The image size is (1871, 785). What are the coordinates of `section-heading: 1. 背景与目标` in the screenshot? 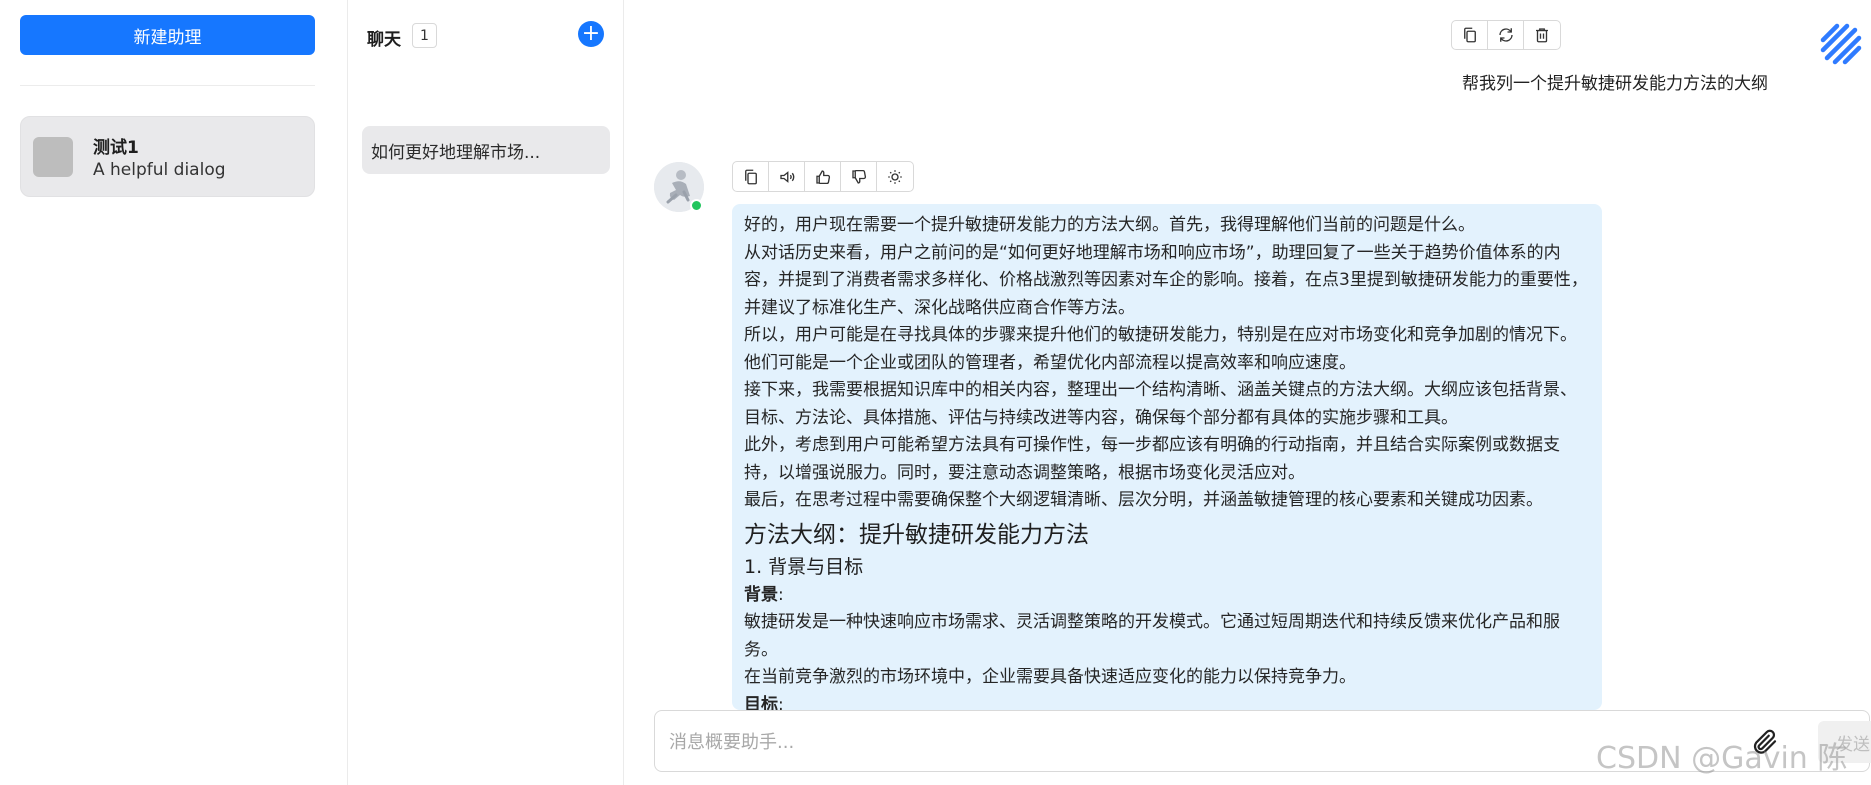 It's located at (804, 566).